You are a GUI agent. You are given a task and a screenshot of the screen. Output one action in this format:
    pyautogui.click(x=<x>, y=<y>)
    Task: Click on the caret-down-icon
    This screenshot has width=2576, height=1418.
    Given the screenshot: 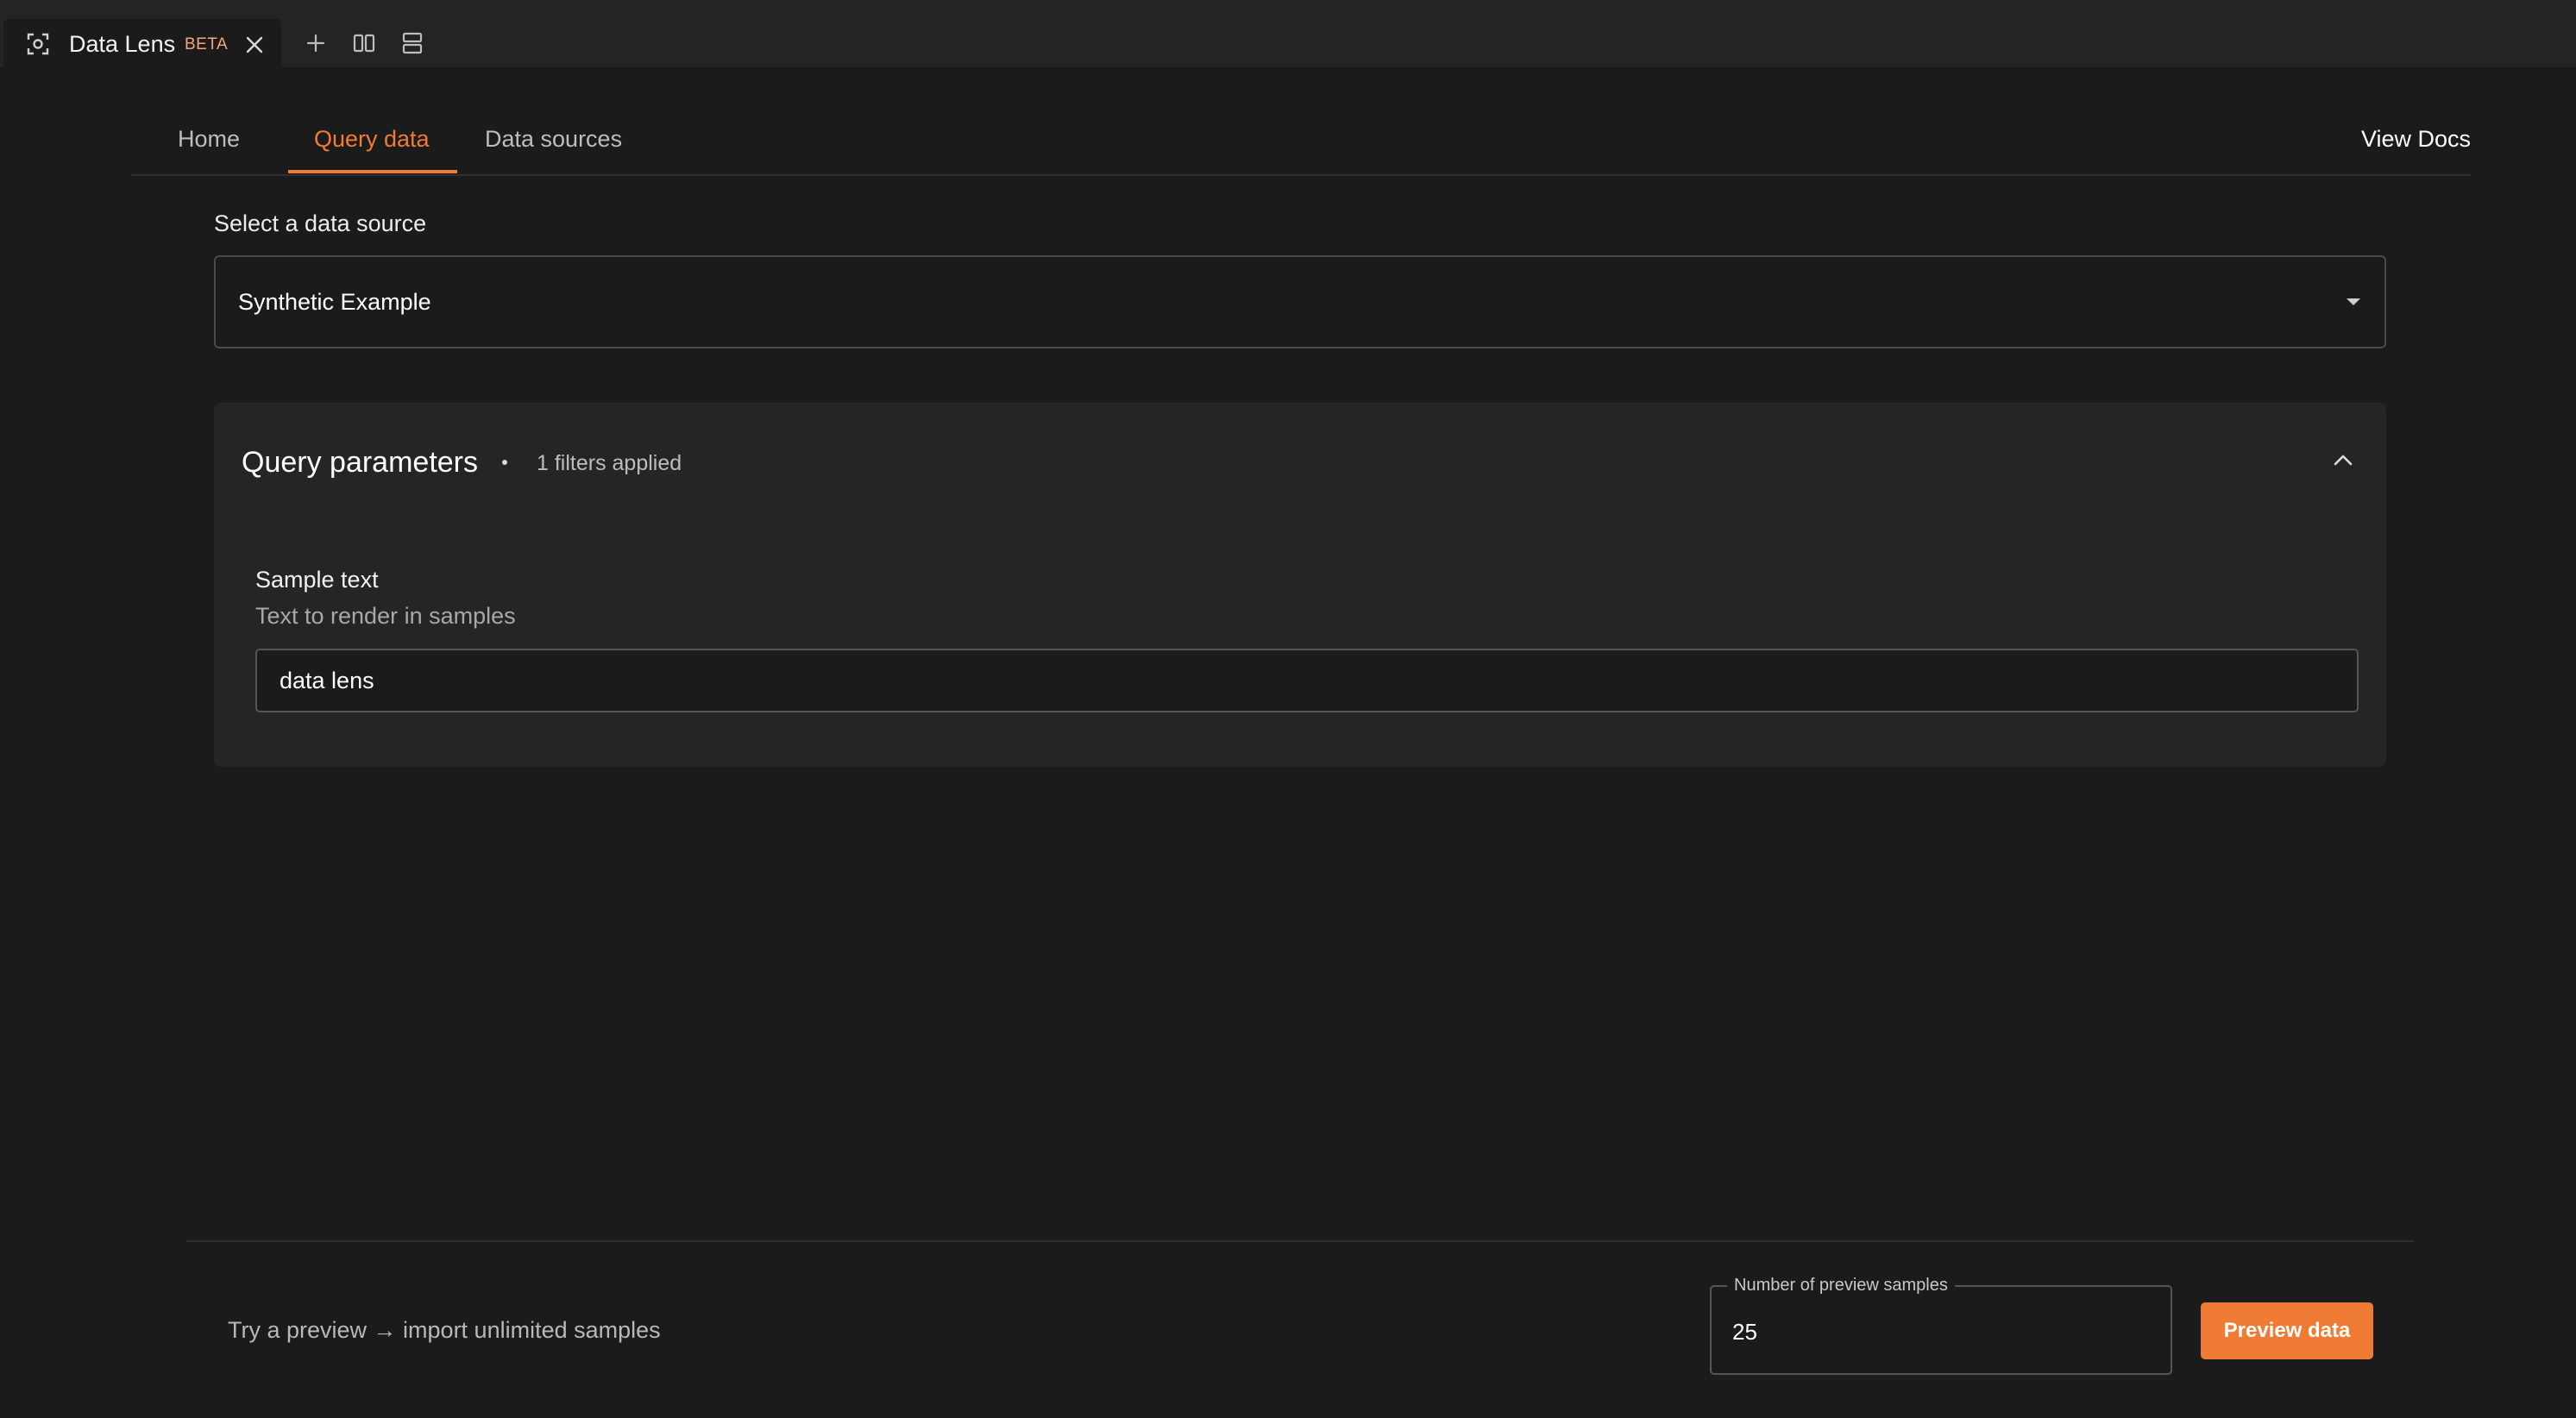 What is the action you would take?
    pyautogui.click(x=2353, y=301)
    